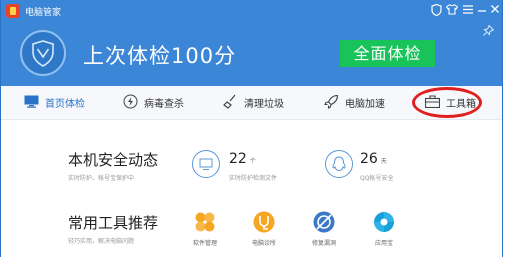 This screenshot has width=510, height=257. I want to click on full-scan-button: 全面体检, so click(387, 53).